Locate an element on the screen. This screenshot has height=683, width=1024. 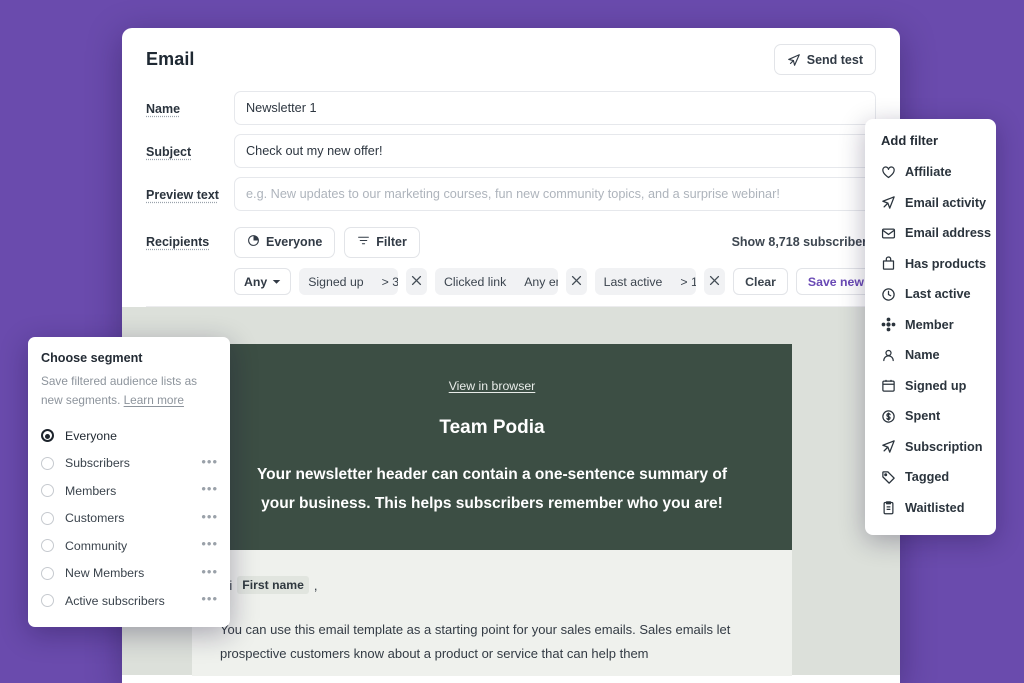
everyone-button: Everyone is located at coordinates (285, 242).